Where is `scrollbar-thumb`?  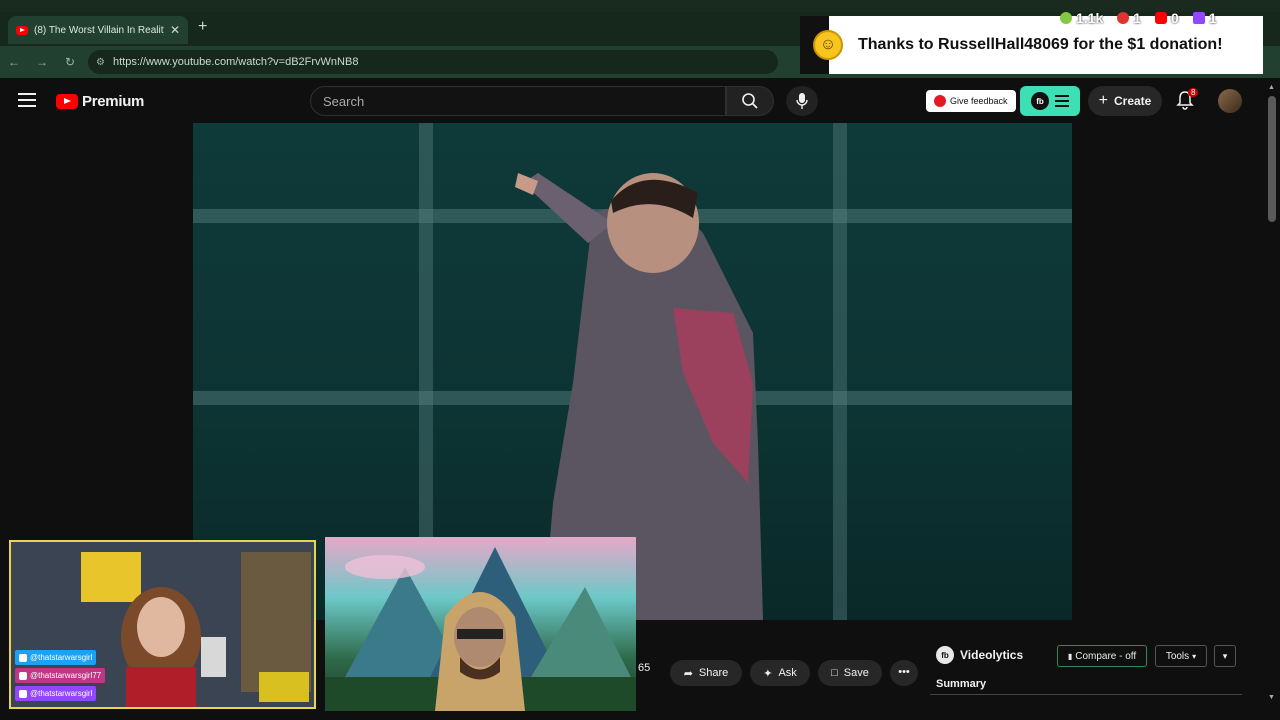
scrollbar-thumb is located at coordinates (1272, 159).